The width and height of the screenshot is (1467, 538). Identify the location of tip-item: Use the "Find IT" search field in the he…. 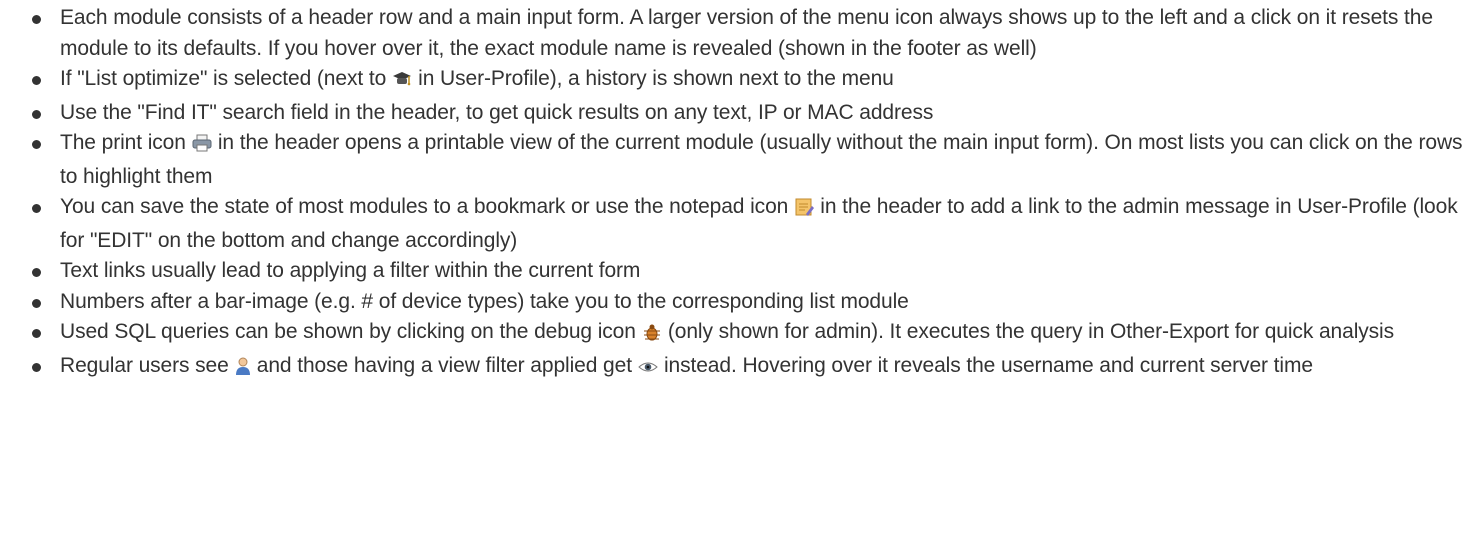
(748, 113).